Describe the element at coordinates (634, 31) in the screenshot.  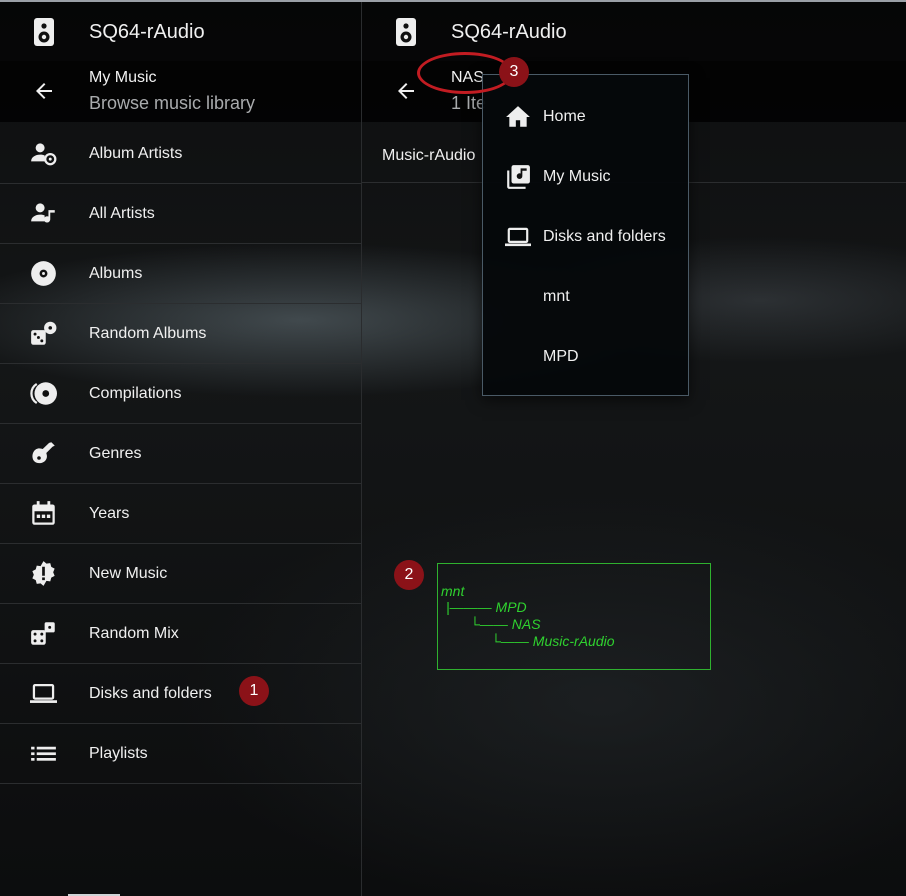
I see `right-titlebar: SQ64-rAudio` at that location.